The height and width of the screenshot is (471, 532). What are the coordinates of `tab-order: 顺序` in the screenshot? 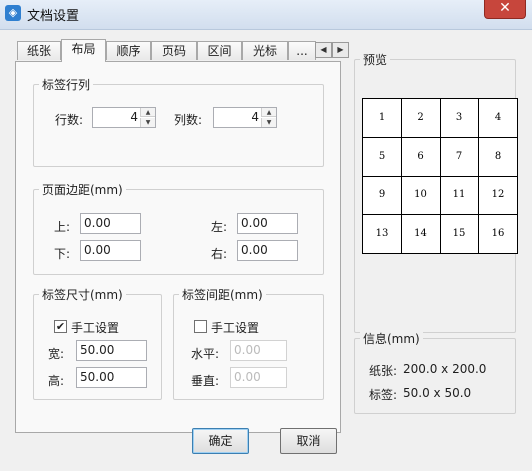 It's located at (128, 50).